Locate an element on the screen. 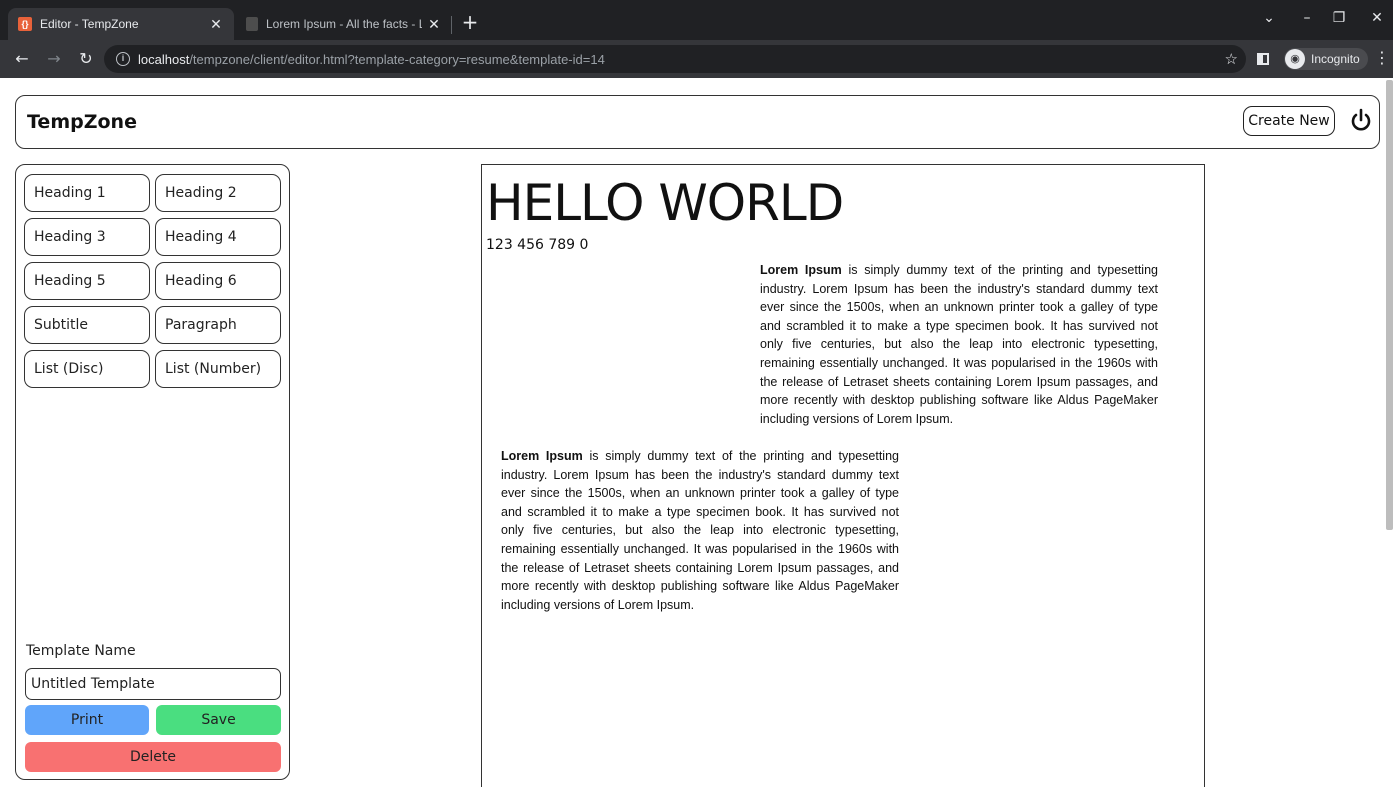  save-button: Save is located at coordinates (218, 720).